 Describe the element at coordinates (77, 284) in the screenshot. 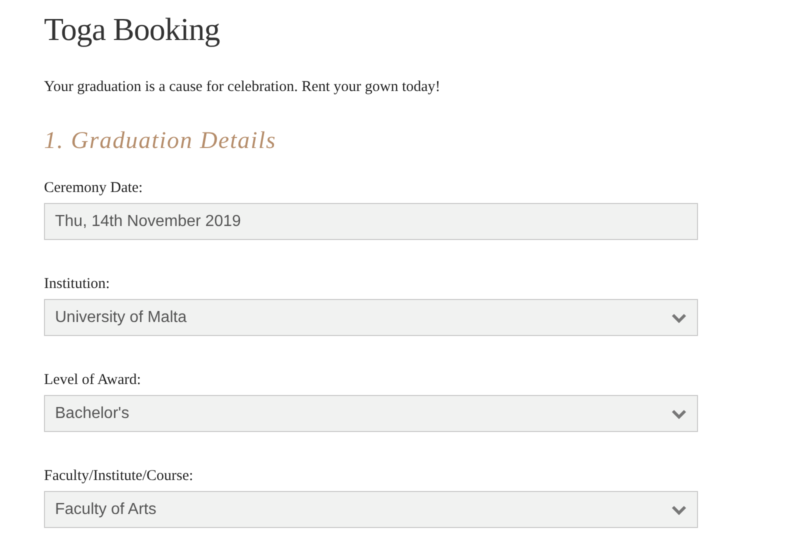

I see `field-label: Institution:` at that location.